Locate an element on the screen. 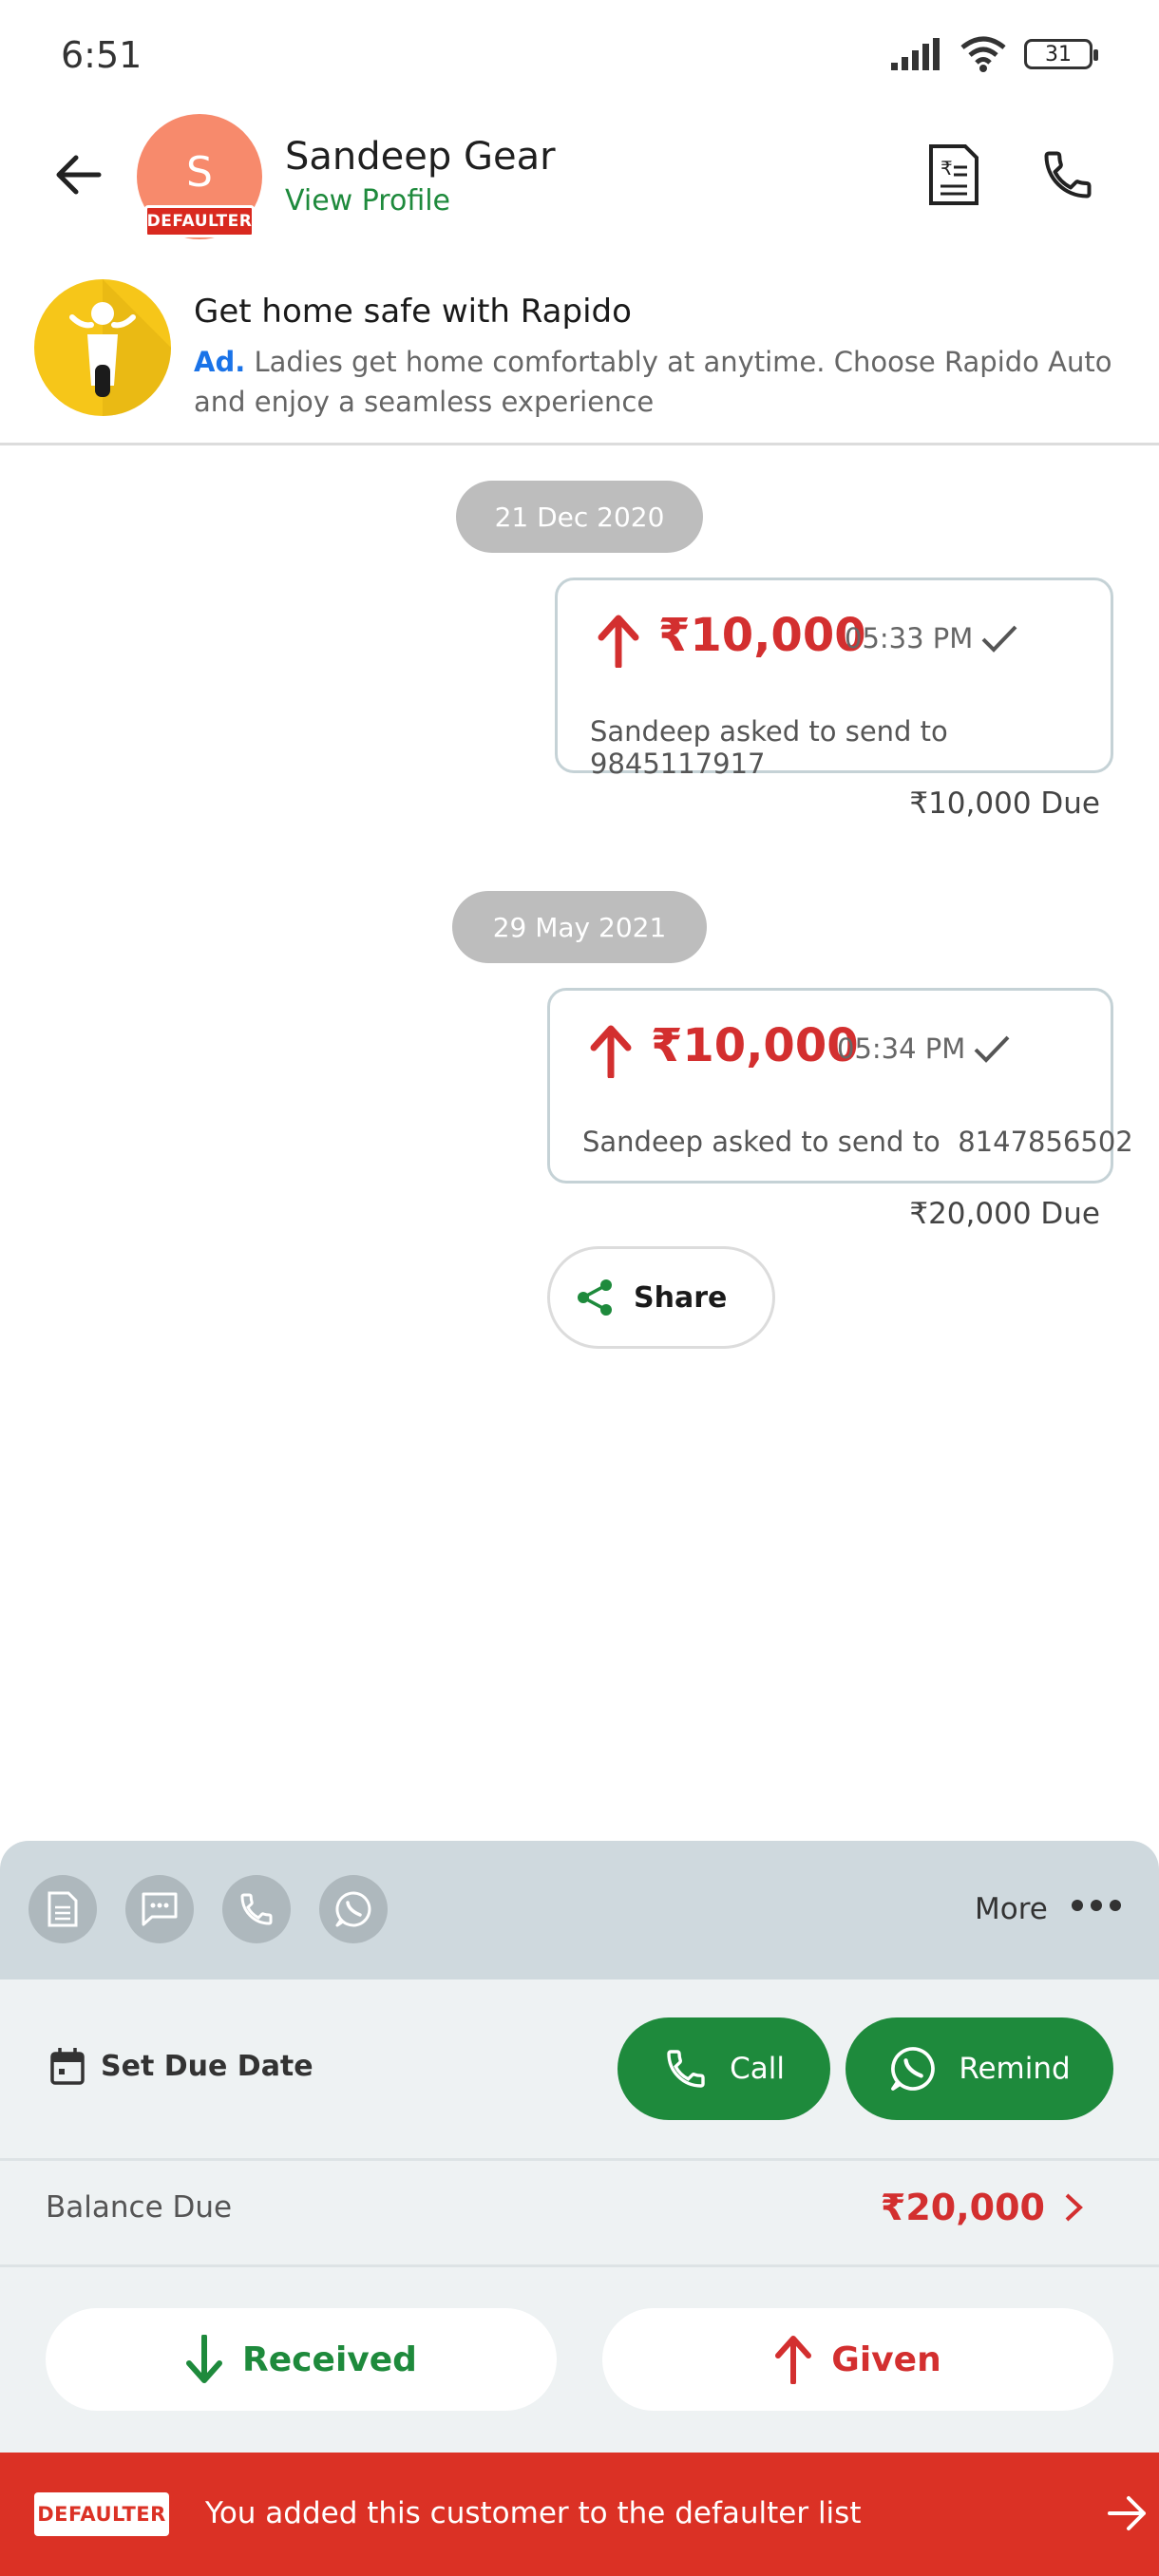  remind-label: Remind is located at coordinates (1015, 2069).